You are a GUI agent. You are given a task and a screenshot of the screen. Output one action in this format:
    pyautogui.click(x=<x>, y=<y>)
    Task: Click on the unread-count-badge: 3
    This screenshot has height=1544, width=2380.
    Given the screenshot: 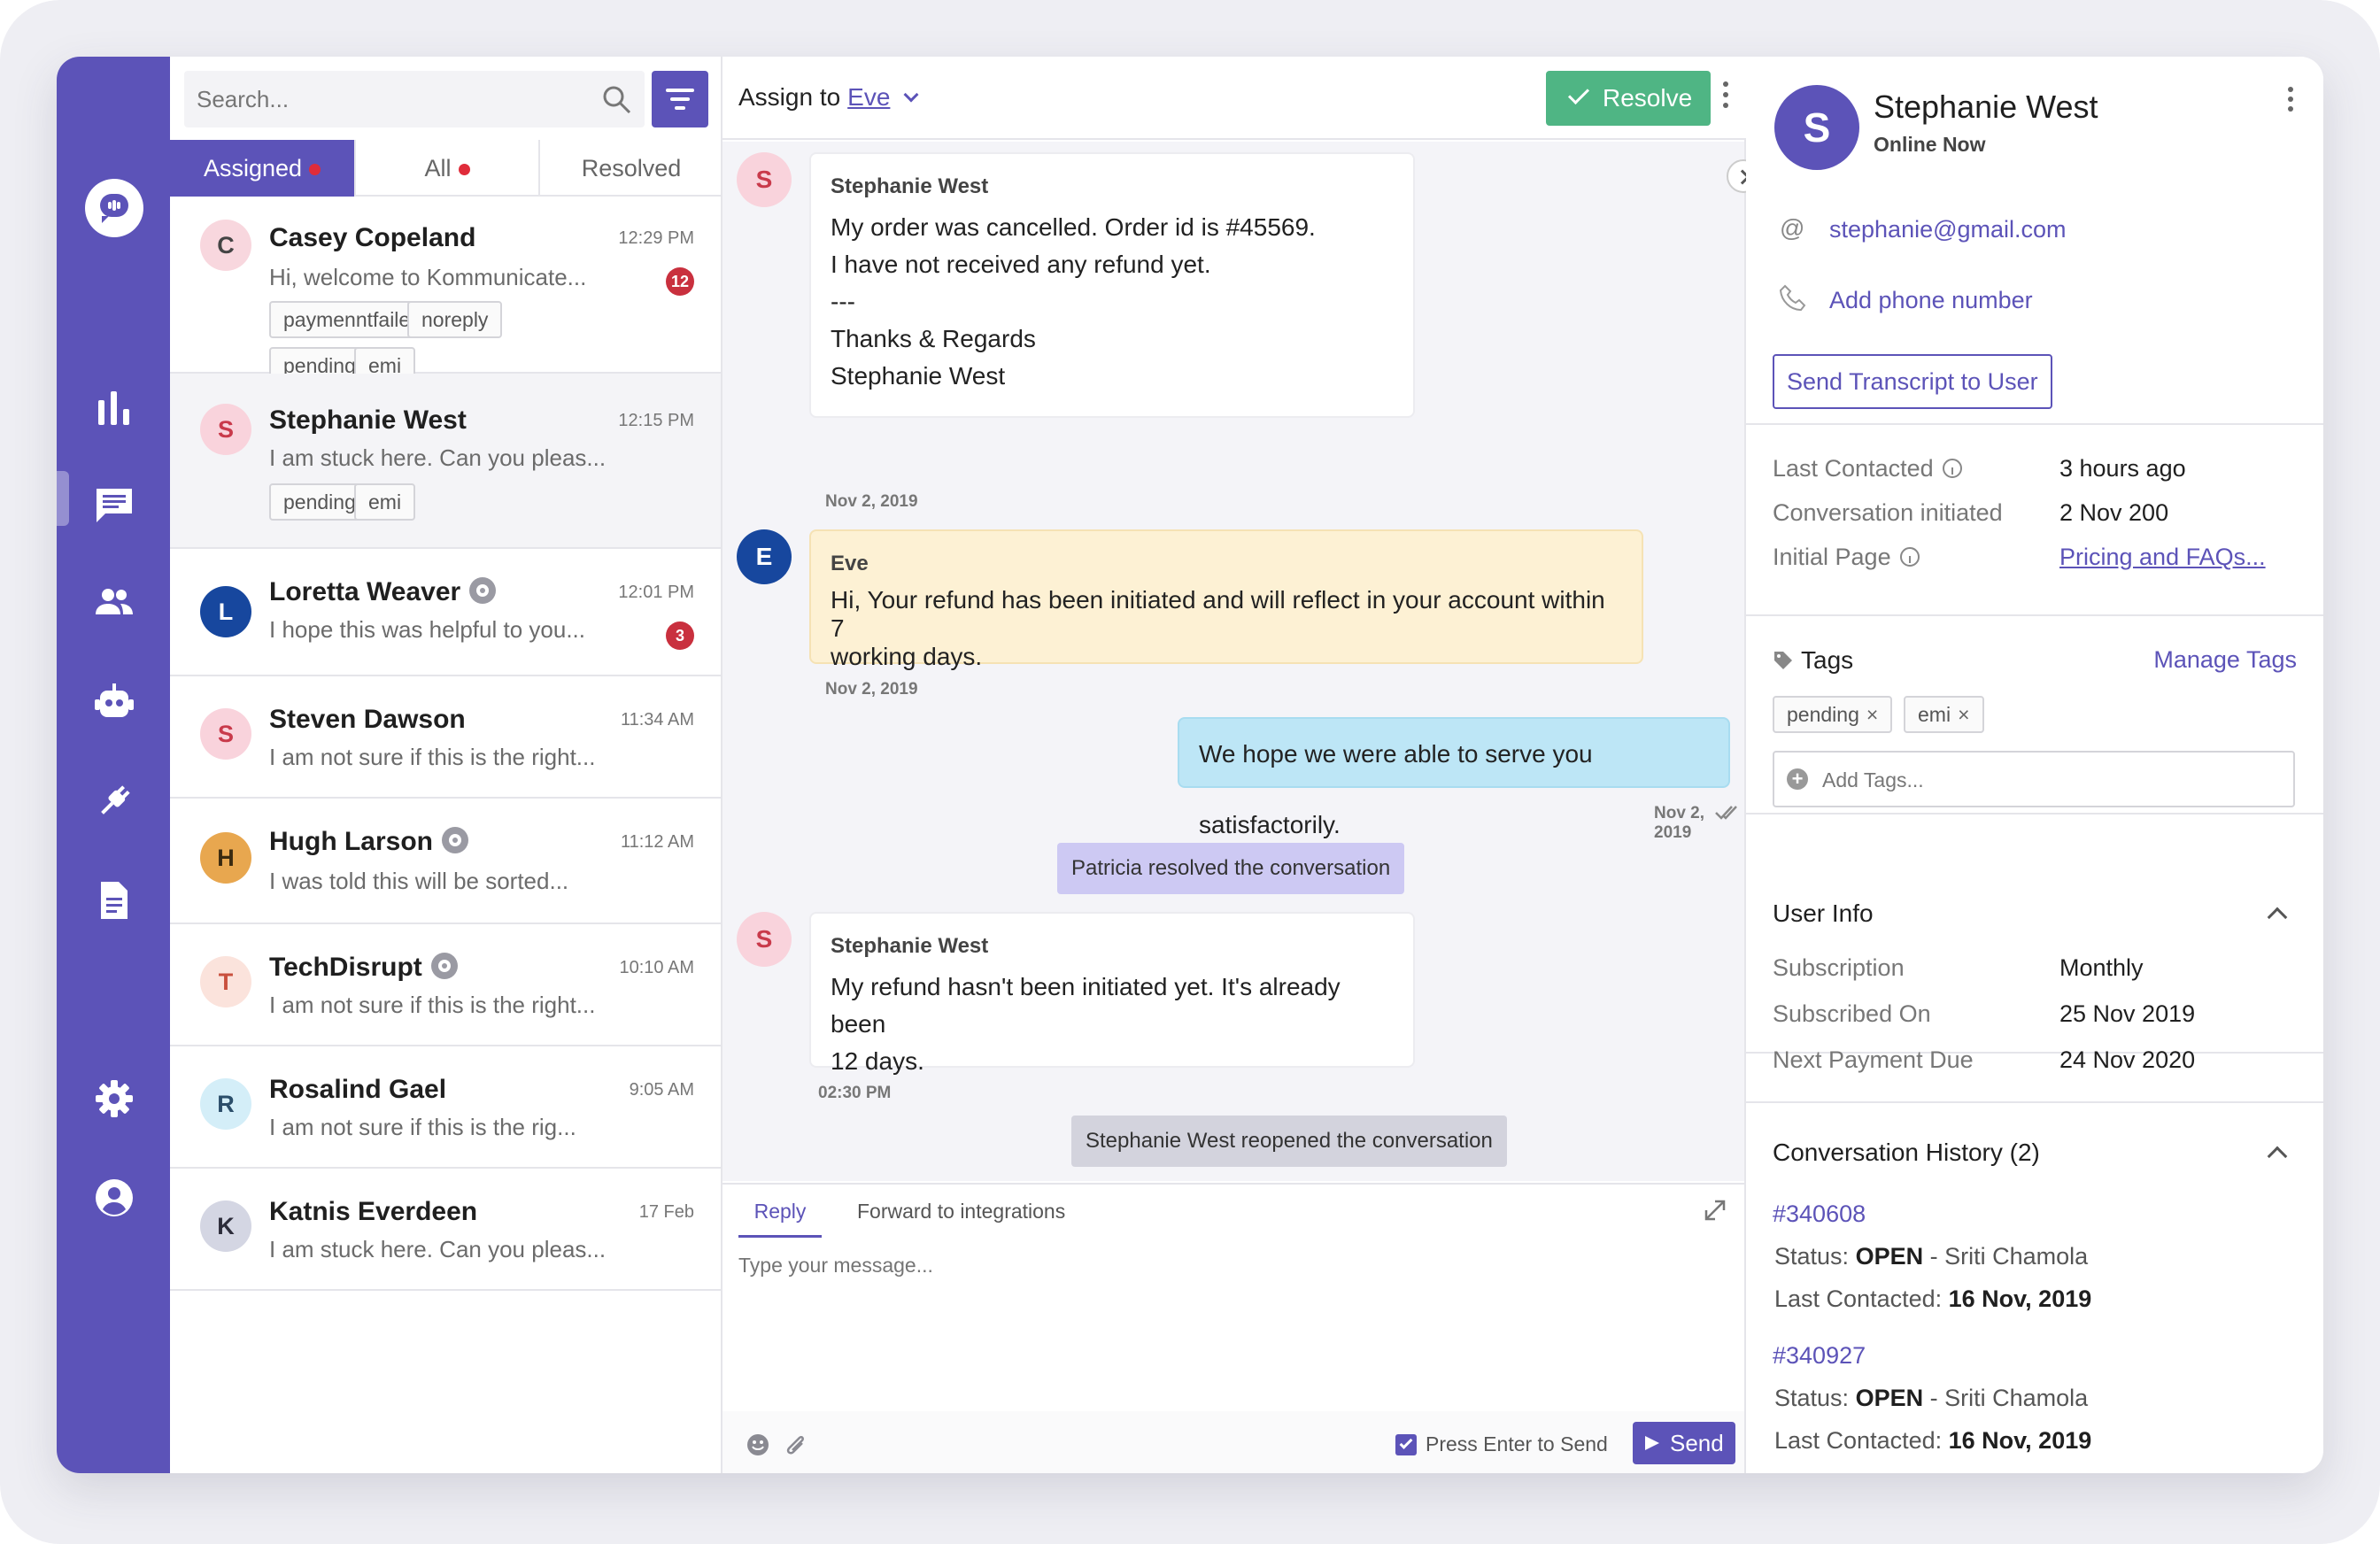 What is the action you would take?
    pyautogui.click(x=680, y=635)
    